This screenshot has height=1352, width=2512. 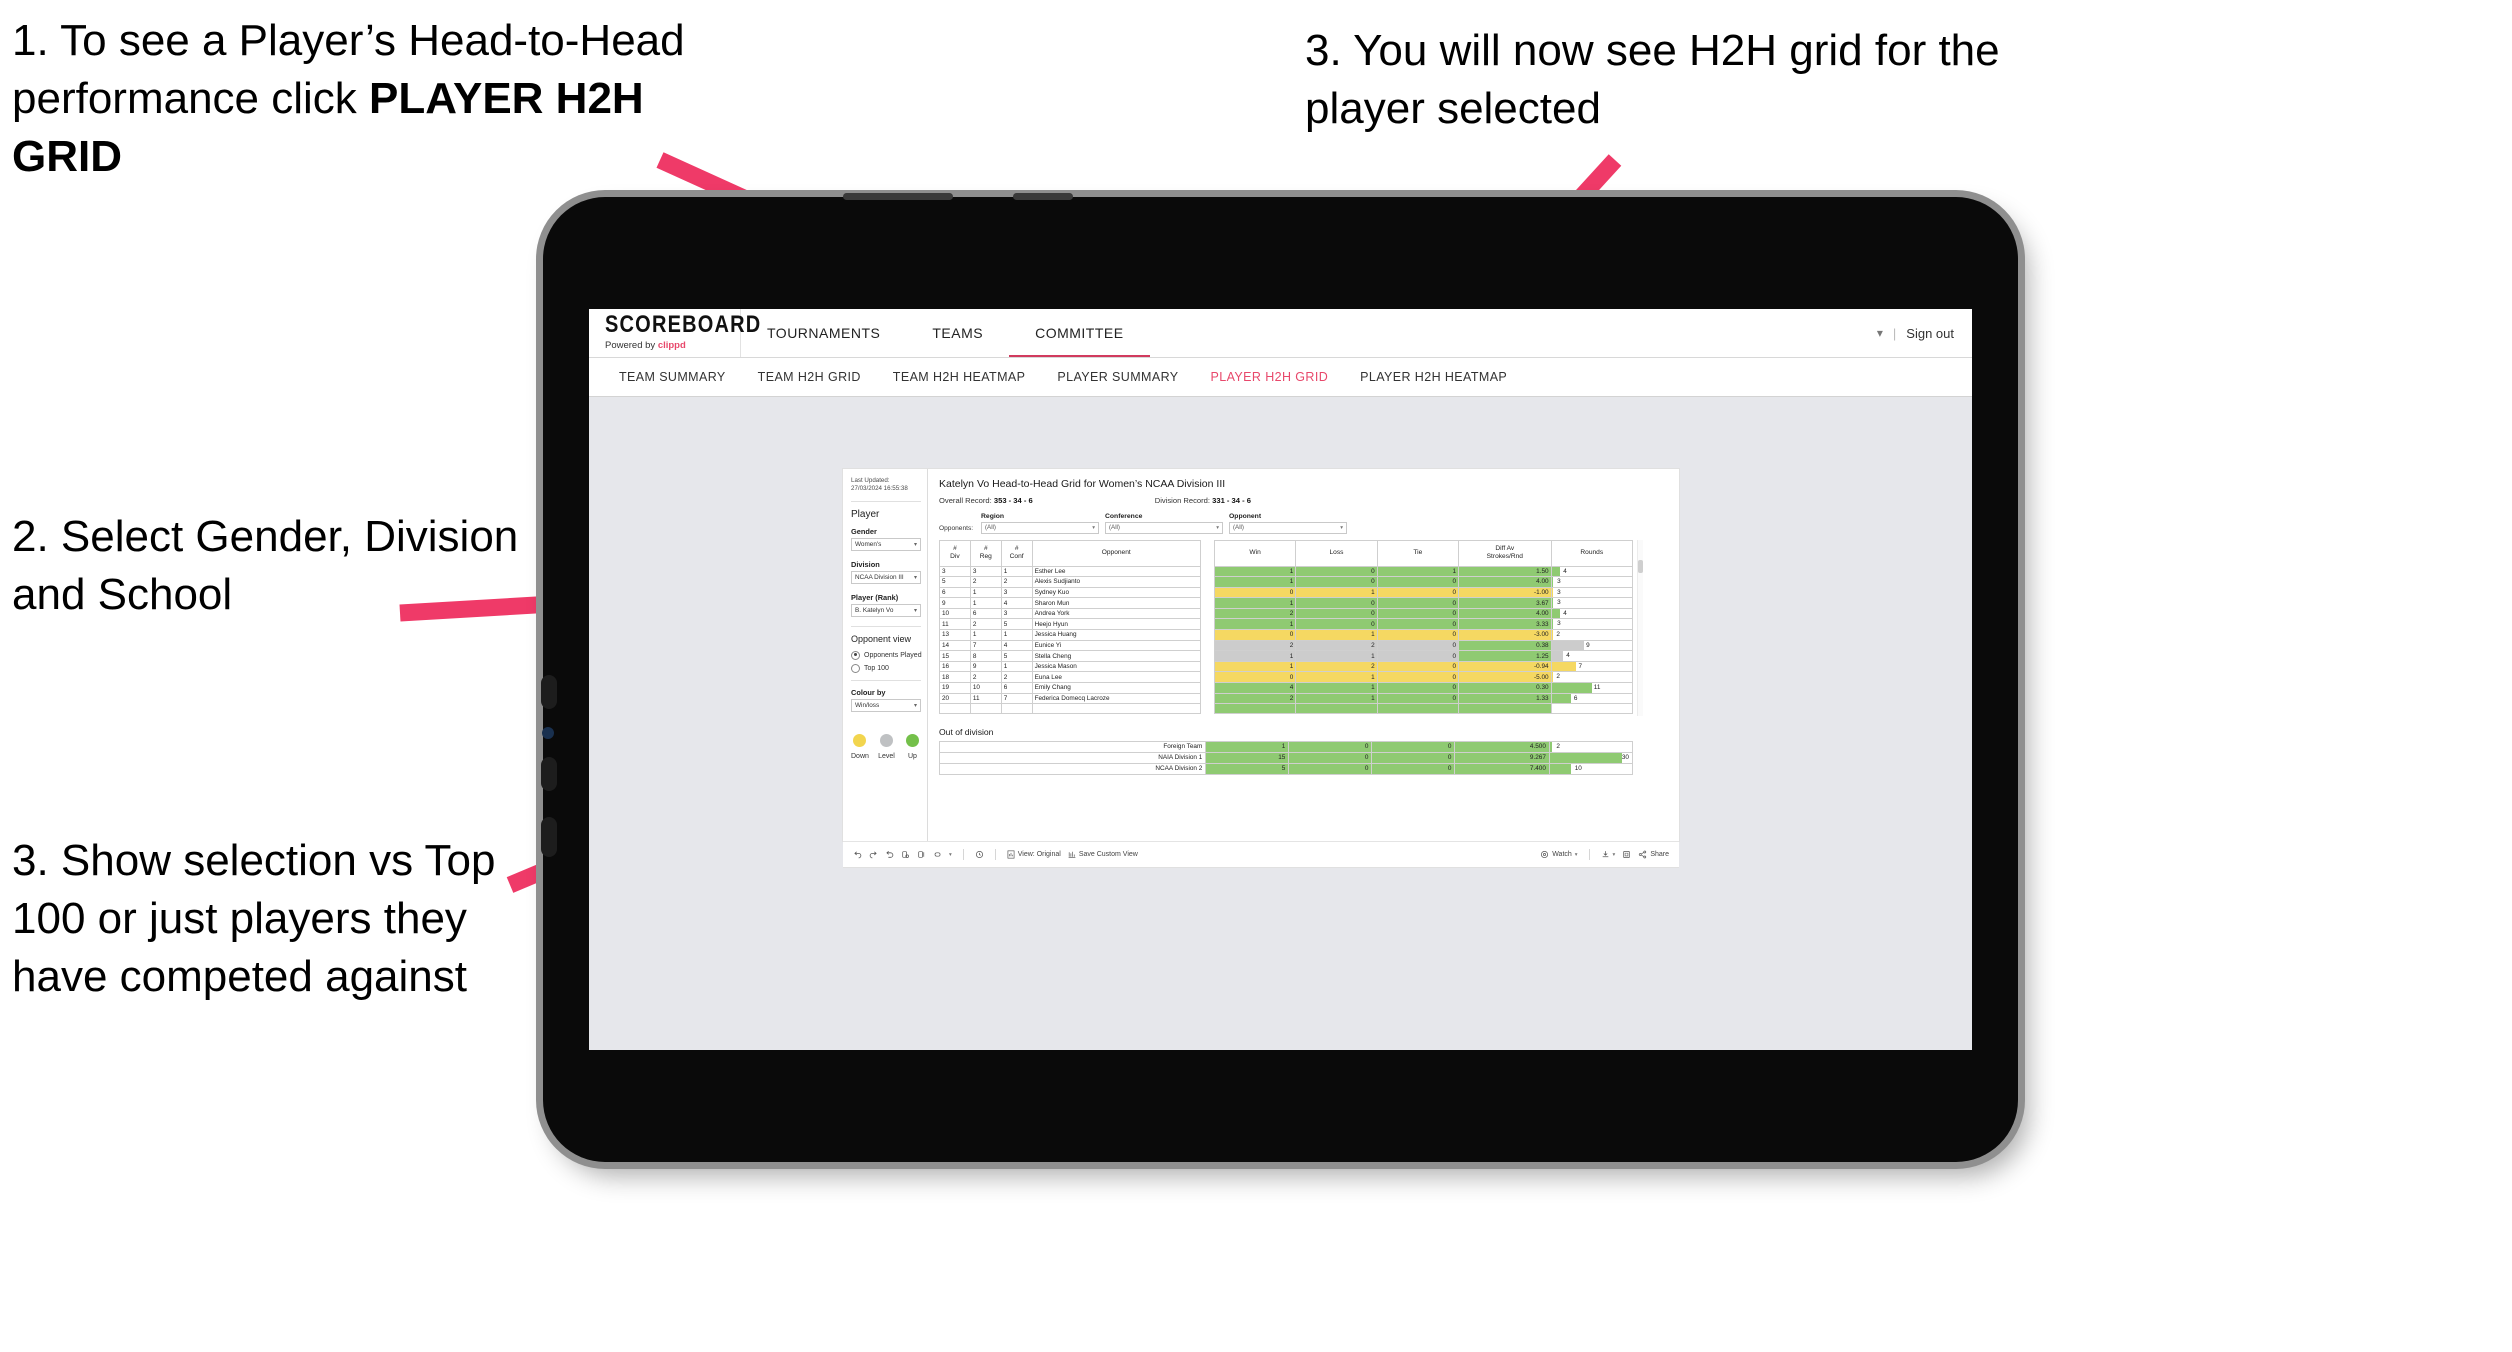 What do you see at coordinates (1286, 582) in the screenshot?
I see `table-row: 5 2 2 Alexis Sudjianto 1 0 0 4.00 3` at bounding box center [1286, 582].